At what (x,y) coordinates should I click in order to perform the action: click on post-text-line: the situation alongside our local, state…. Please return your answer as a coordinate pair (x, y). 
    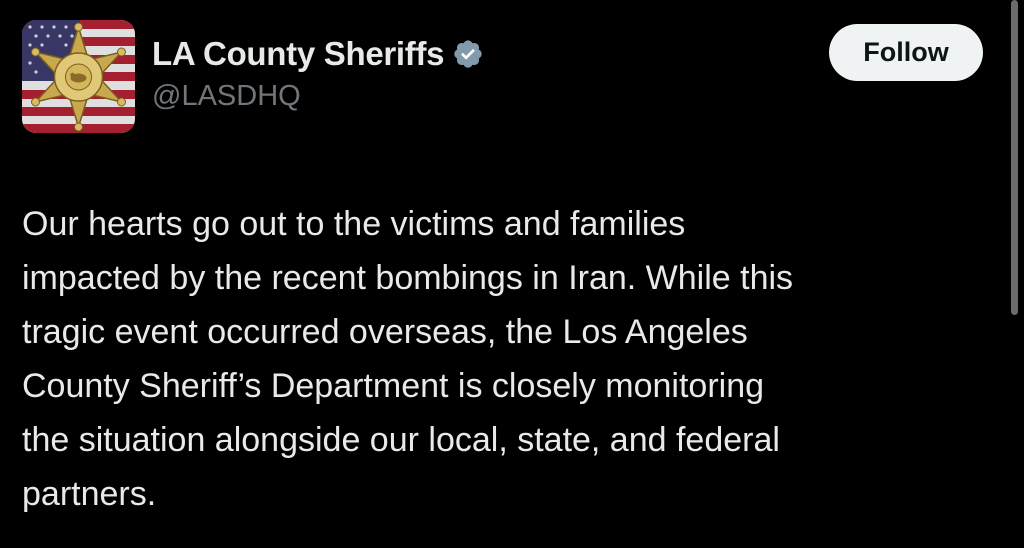
    Looking at the image, I should click on (401, 440).